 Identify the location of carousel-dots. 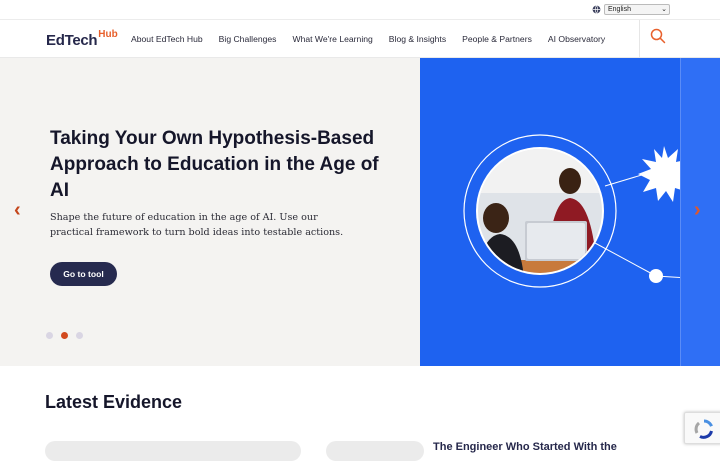
(64, 335).